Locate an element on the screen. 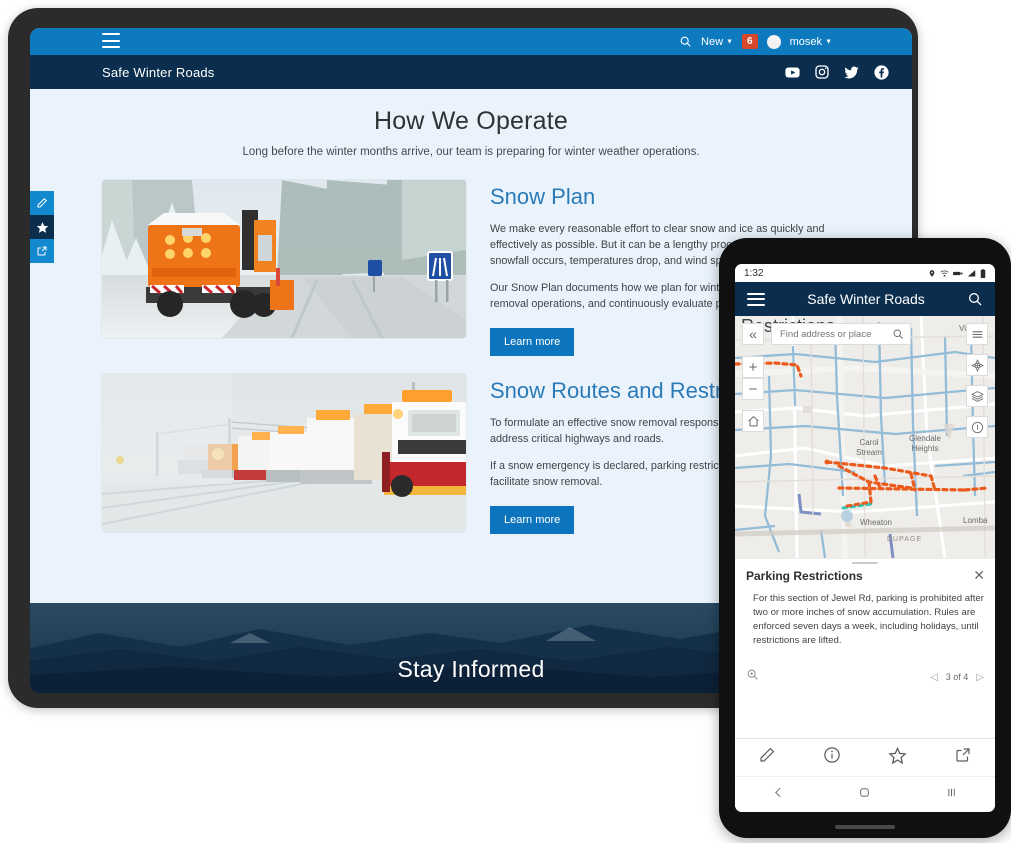  info-icon is located at coordinates (977, 427).